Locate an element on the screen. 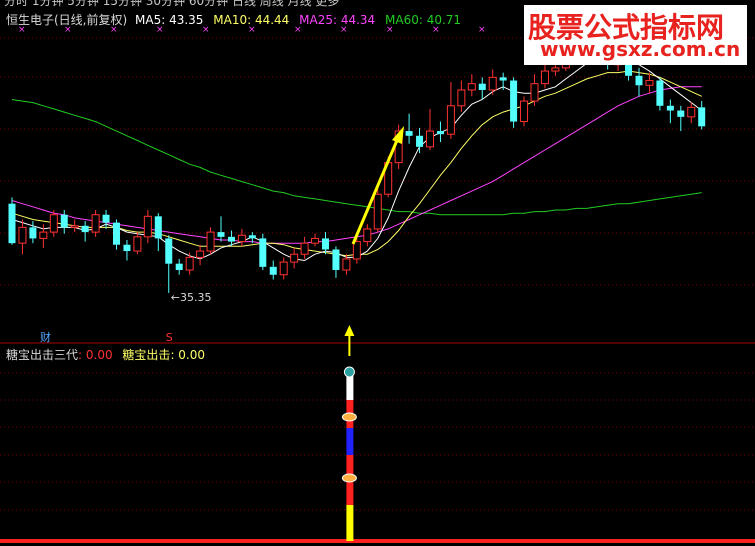  ma60-label: MA60: 40.71 is located at coordinates (423, 20).